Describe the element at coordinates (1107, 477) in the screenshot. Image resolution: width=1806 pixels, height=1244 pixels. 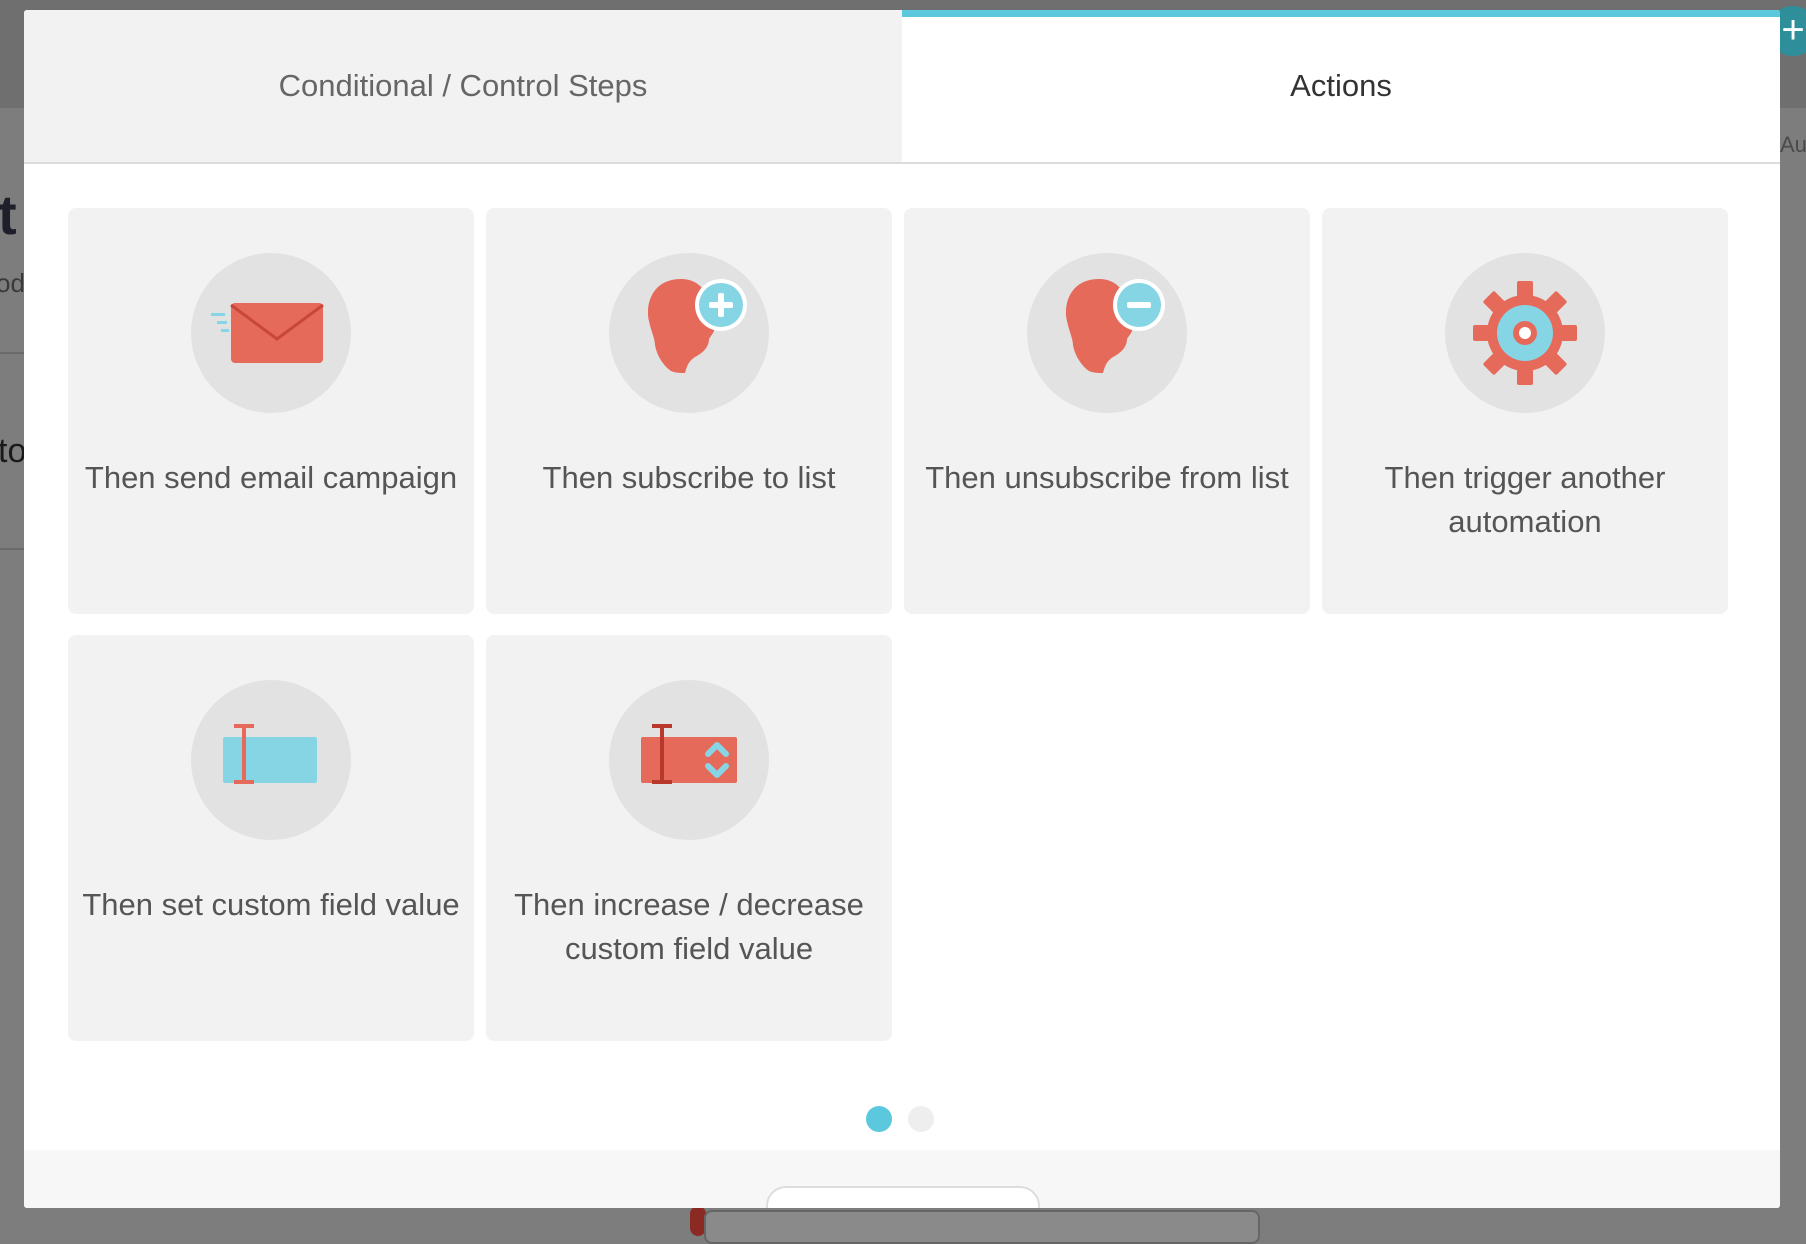
I see `action-card-label: Then unsubscribe from list` at that location.